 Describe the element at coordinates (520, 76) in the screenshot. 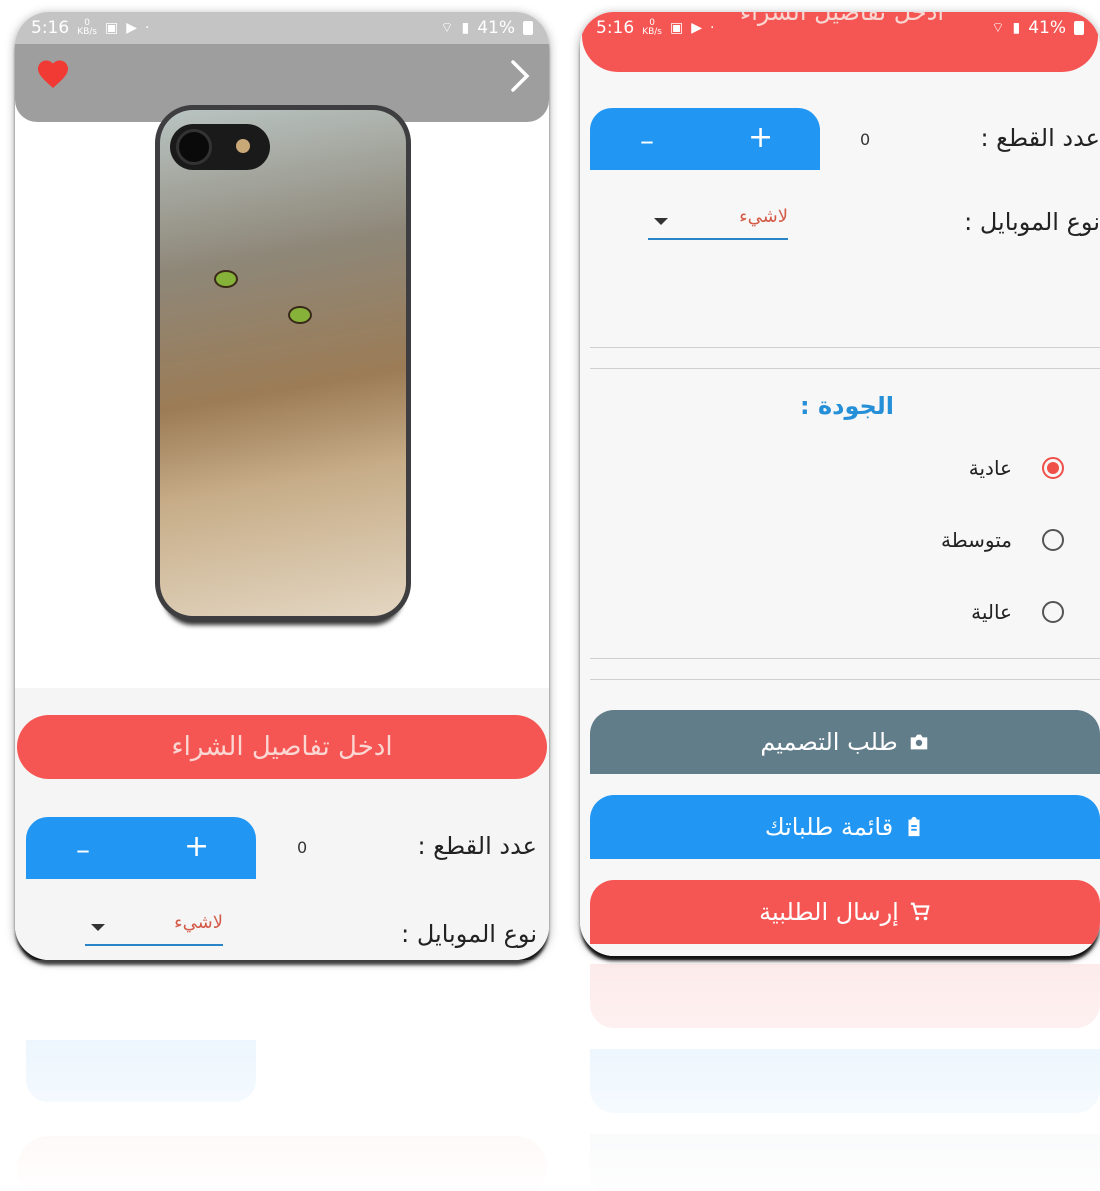

I see `chevron-right-icon` at that location.